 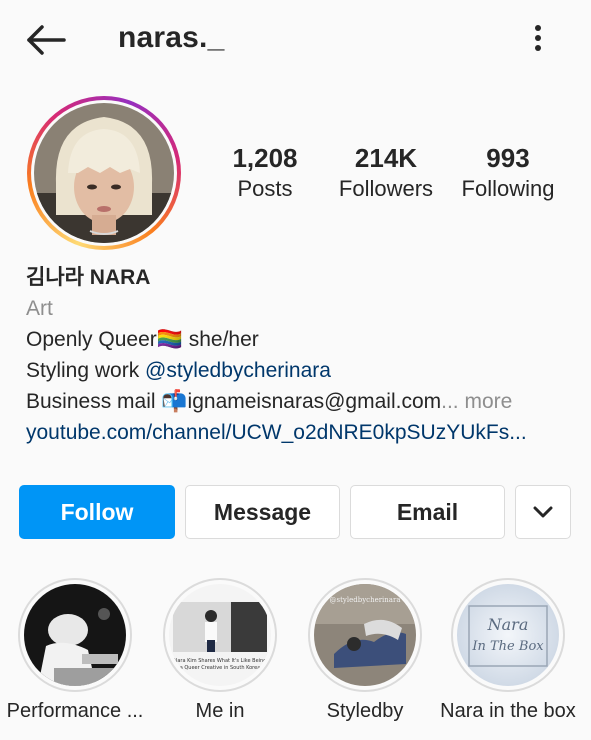 I want to click on highlight-ring: @styledbycherinara, so click(x=365, y=635).